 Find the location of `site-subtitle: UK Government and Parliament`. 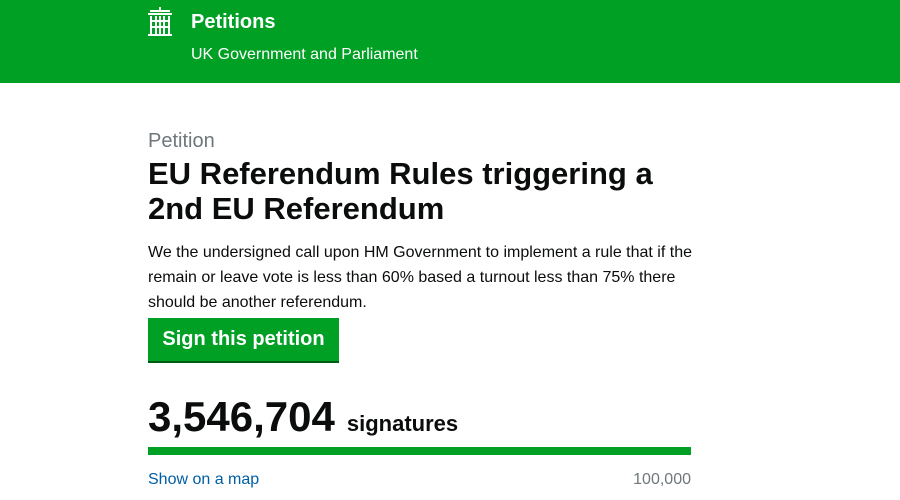

site-subtitle: UK Government and Parliament is located at coordinates (304, 54).